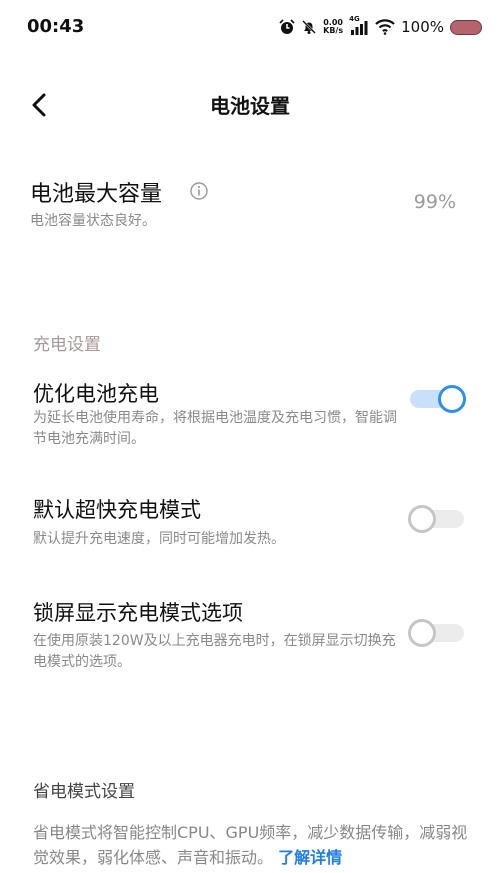  What do you see at coordinates (287, 26) in the screenshot?
I see `alarm-icon` at bounding box center [287, 26].